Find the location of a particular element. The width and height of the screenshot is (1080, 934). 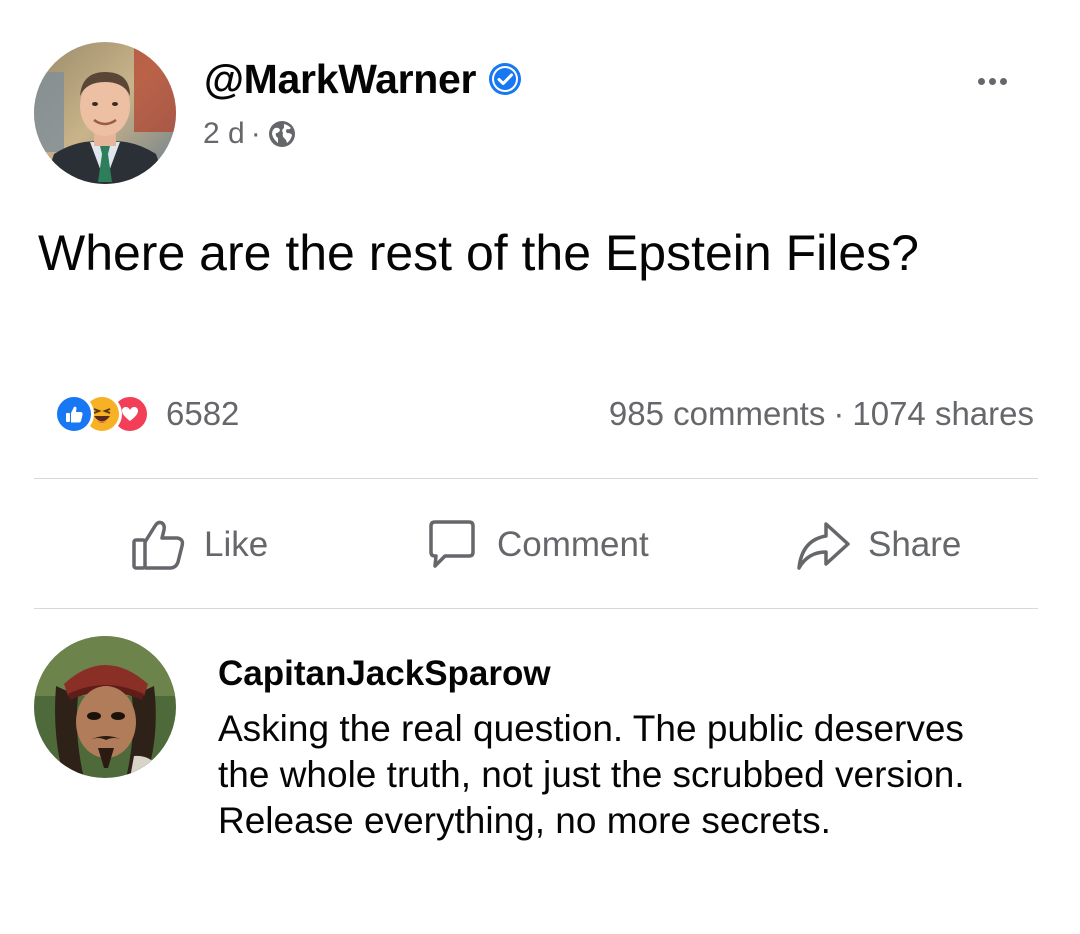

comments-count: 985 comments is located at coordinates (717, 414).